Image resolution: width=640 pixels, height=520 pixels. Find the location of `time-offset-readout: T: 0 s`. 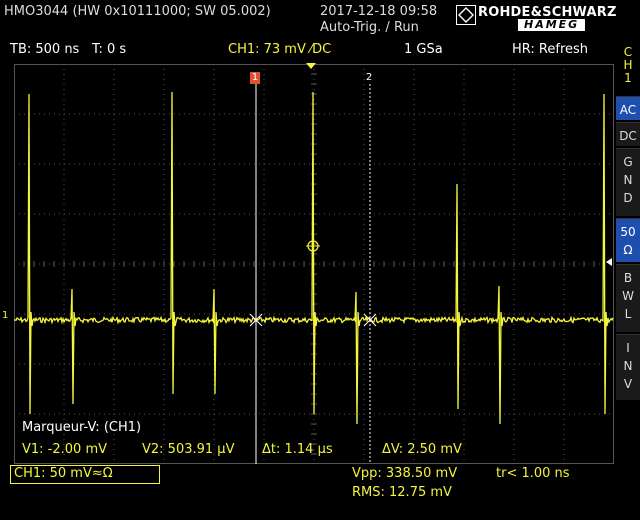

time-offset-readout: T: 0 s is located at coordinates (109, 50).